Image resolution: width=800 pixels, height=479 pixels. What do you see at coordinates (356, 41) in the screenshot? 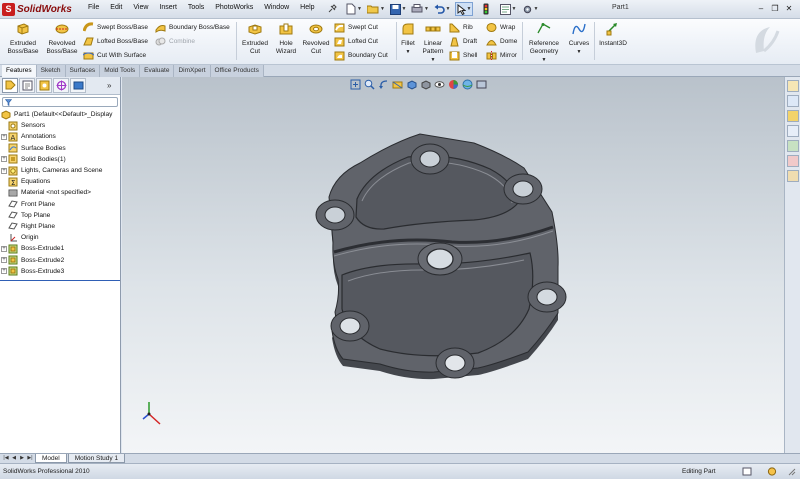
I see `lofted-cut-button: Lofted Cut` at bounding box center [356, 41].